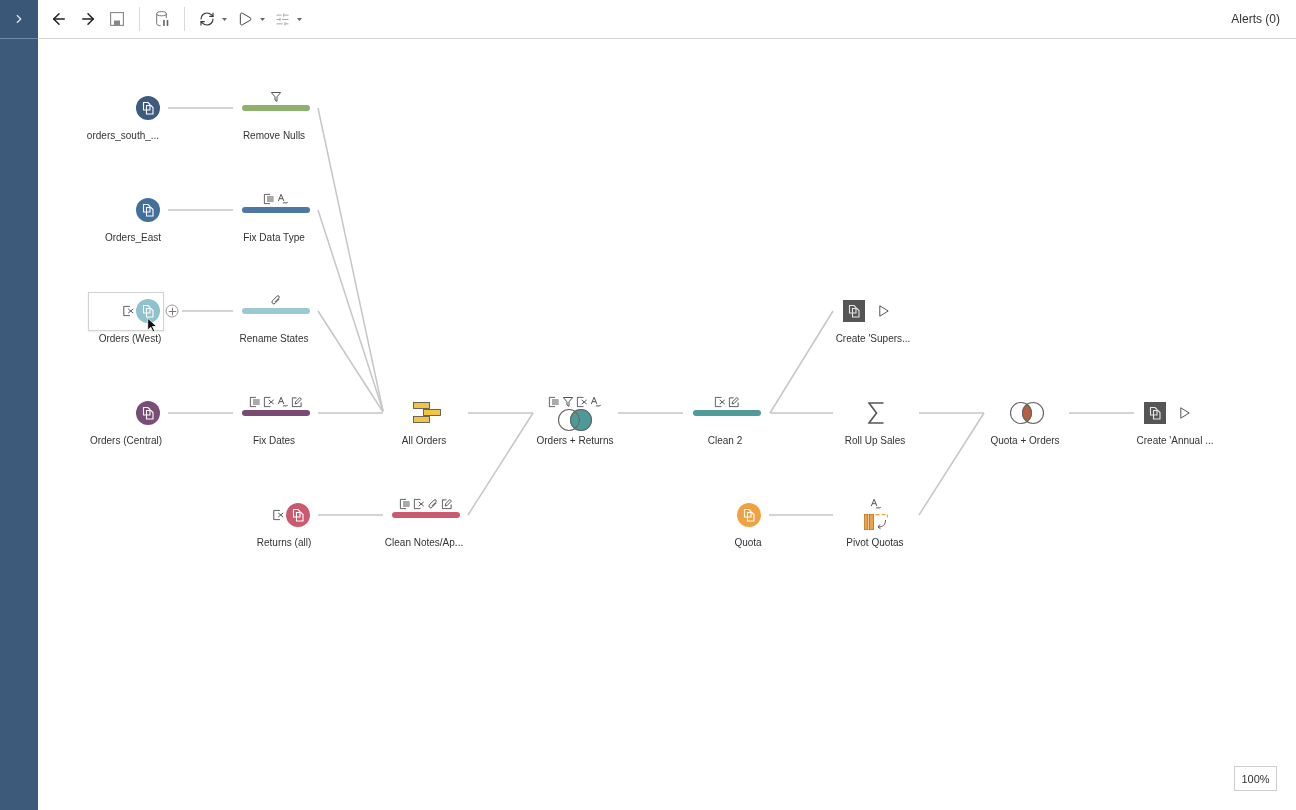  I want to click on node-label: Fix Dates, so click(274, 441).